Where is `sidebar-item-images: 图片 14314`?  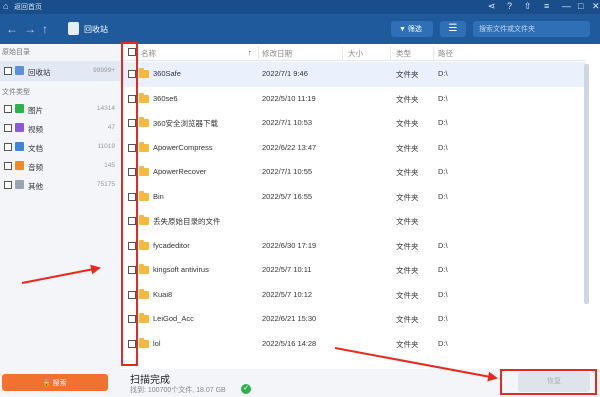 sidebar-item-images: 图片 14314 is located at coordinates (60, 109).